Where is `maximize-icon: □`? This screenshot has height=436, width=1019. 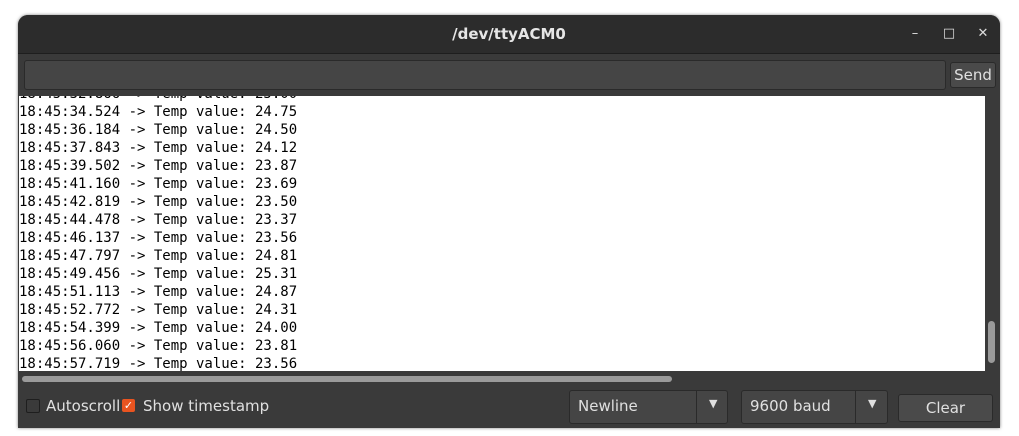
maximize-icon: □ is located at coordinates (949, 34).